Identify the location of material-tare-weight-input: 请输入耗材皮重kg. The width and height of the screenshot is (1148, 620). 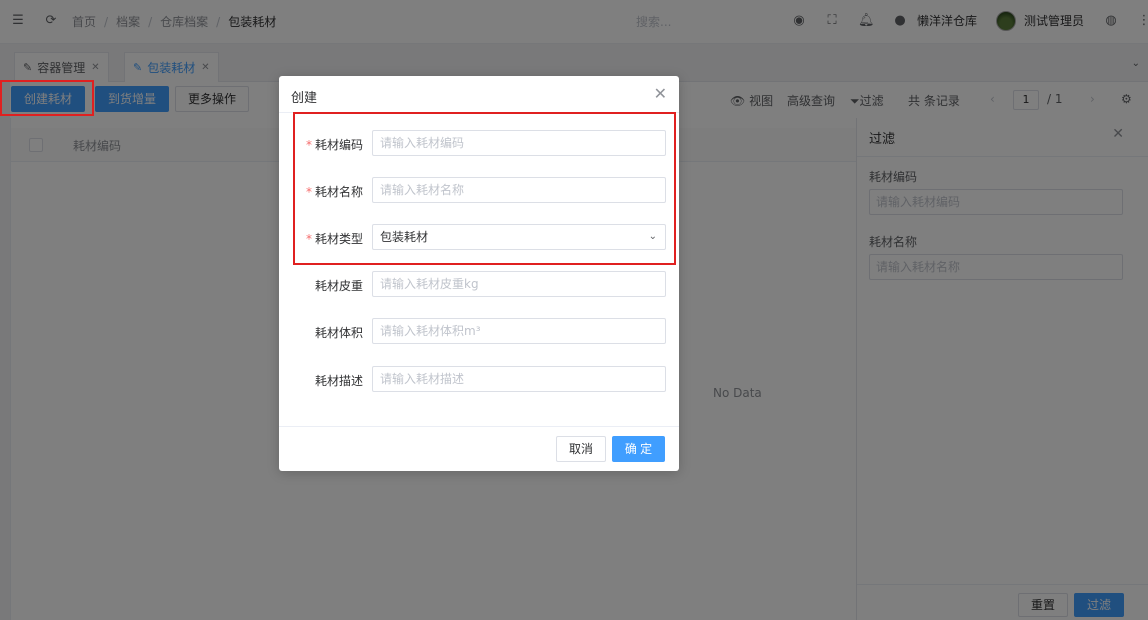
(519, 284).